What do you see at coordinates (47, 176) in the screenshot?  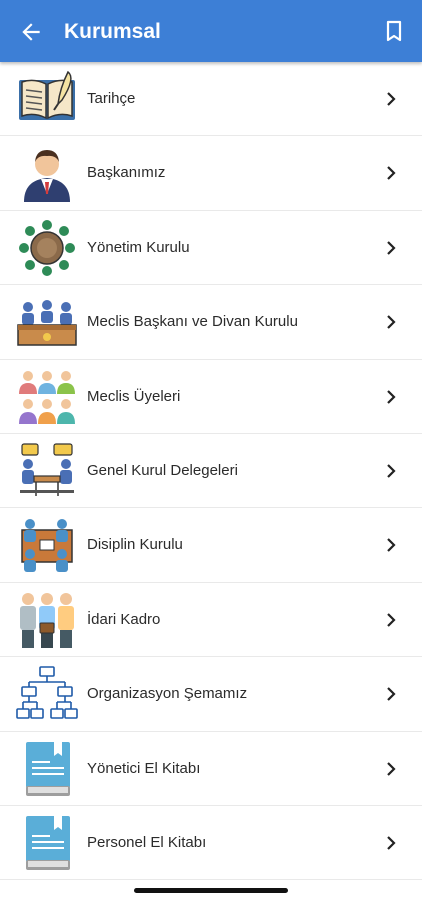 I see `president-icon` at bounding box center [47, 176].